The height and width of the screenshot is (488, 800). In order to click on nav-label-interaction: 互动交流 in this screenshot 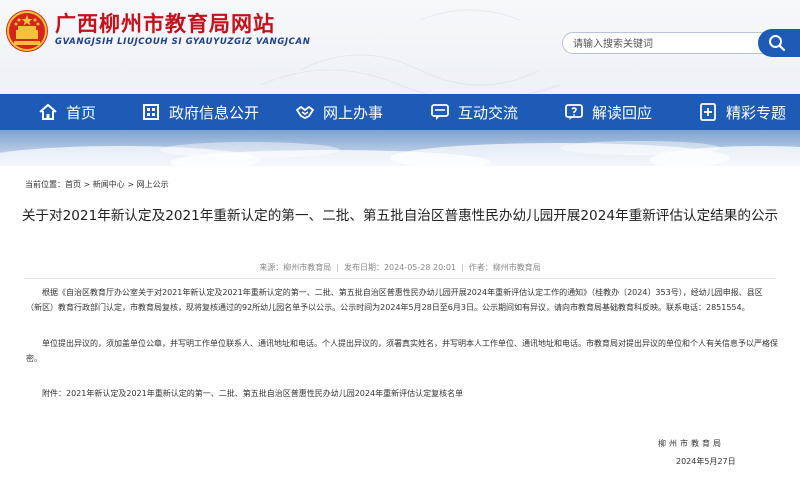, I will do `click(488, 112)`.